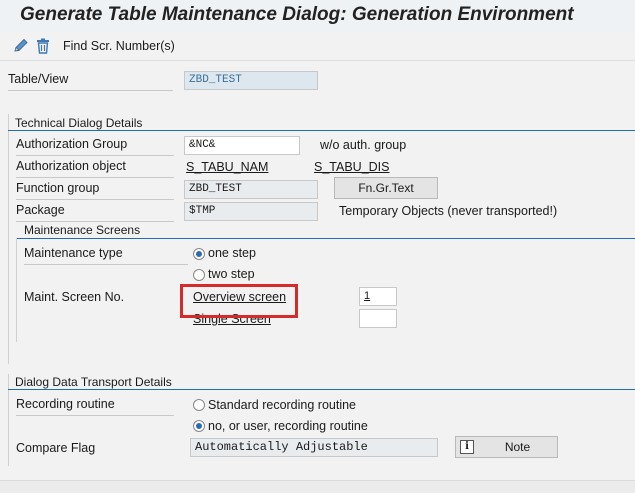 This screenshot has width=635, height=493. Describe the element at coordinates (321, 130) in the screenshot. I see `group-divider` at that location.